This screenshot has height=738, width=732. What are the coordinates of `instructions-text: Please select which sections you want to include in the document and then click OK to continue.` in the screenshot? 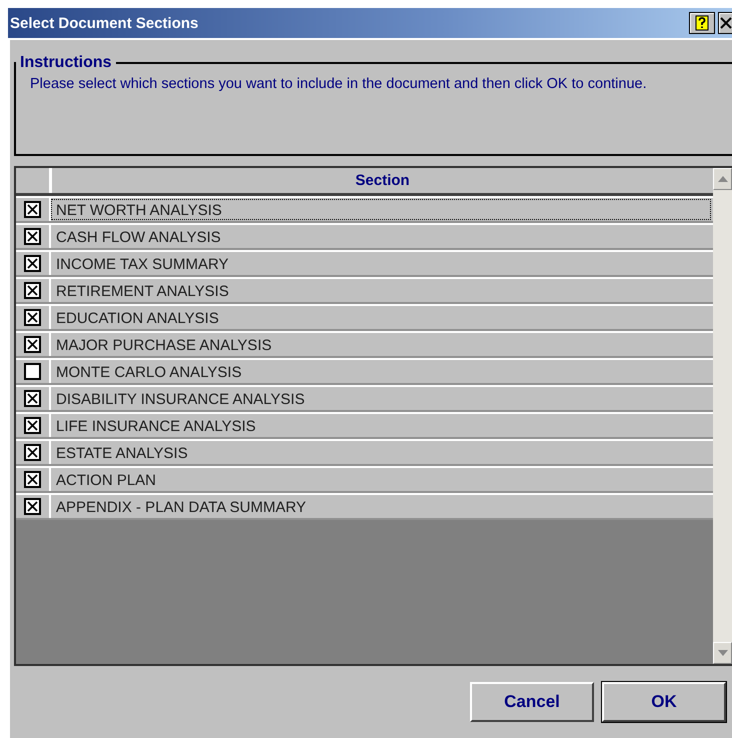 It's located at (339, 84).